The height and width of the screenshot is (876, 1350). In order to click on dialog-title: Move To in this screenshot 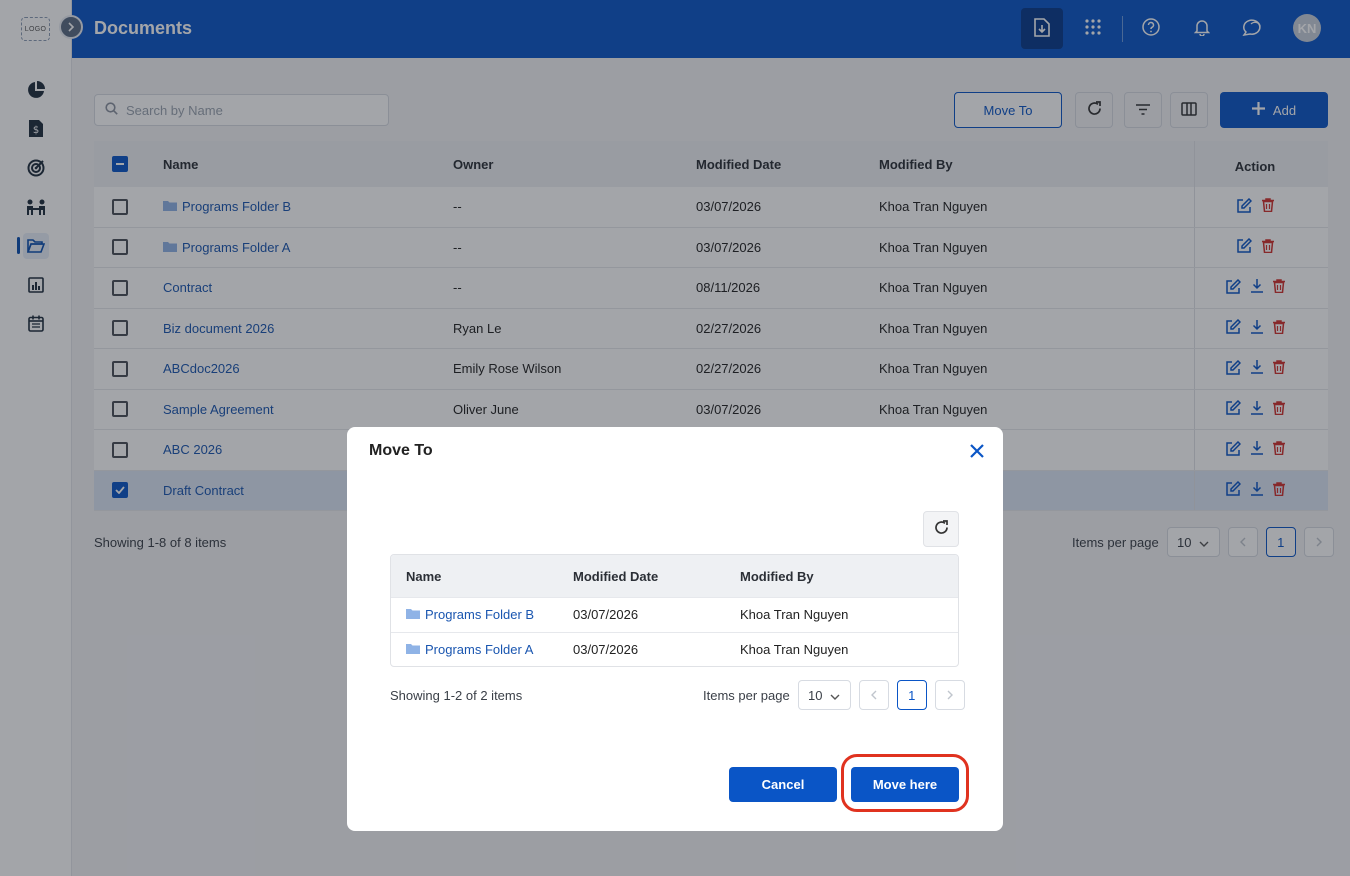, I will do `click(401, 450)`.